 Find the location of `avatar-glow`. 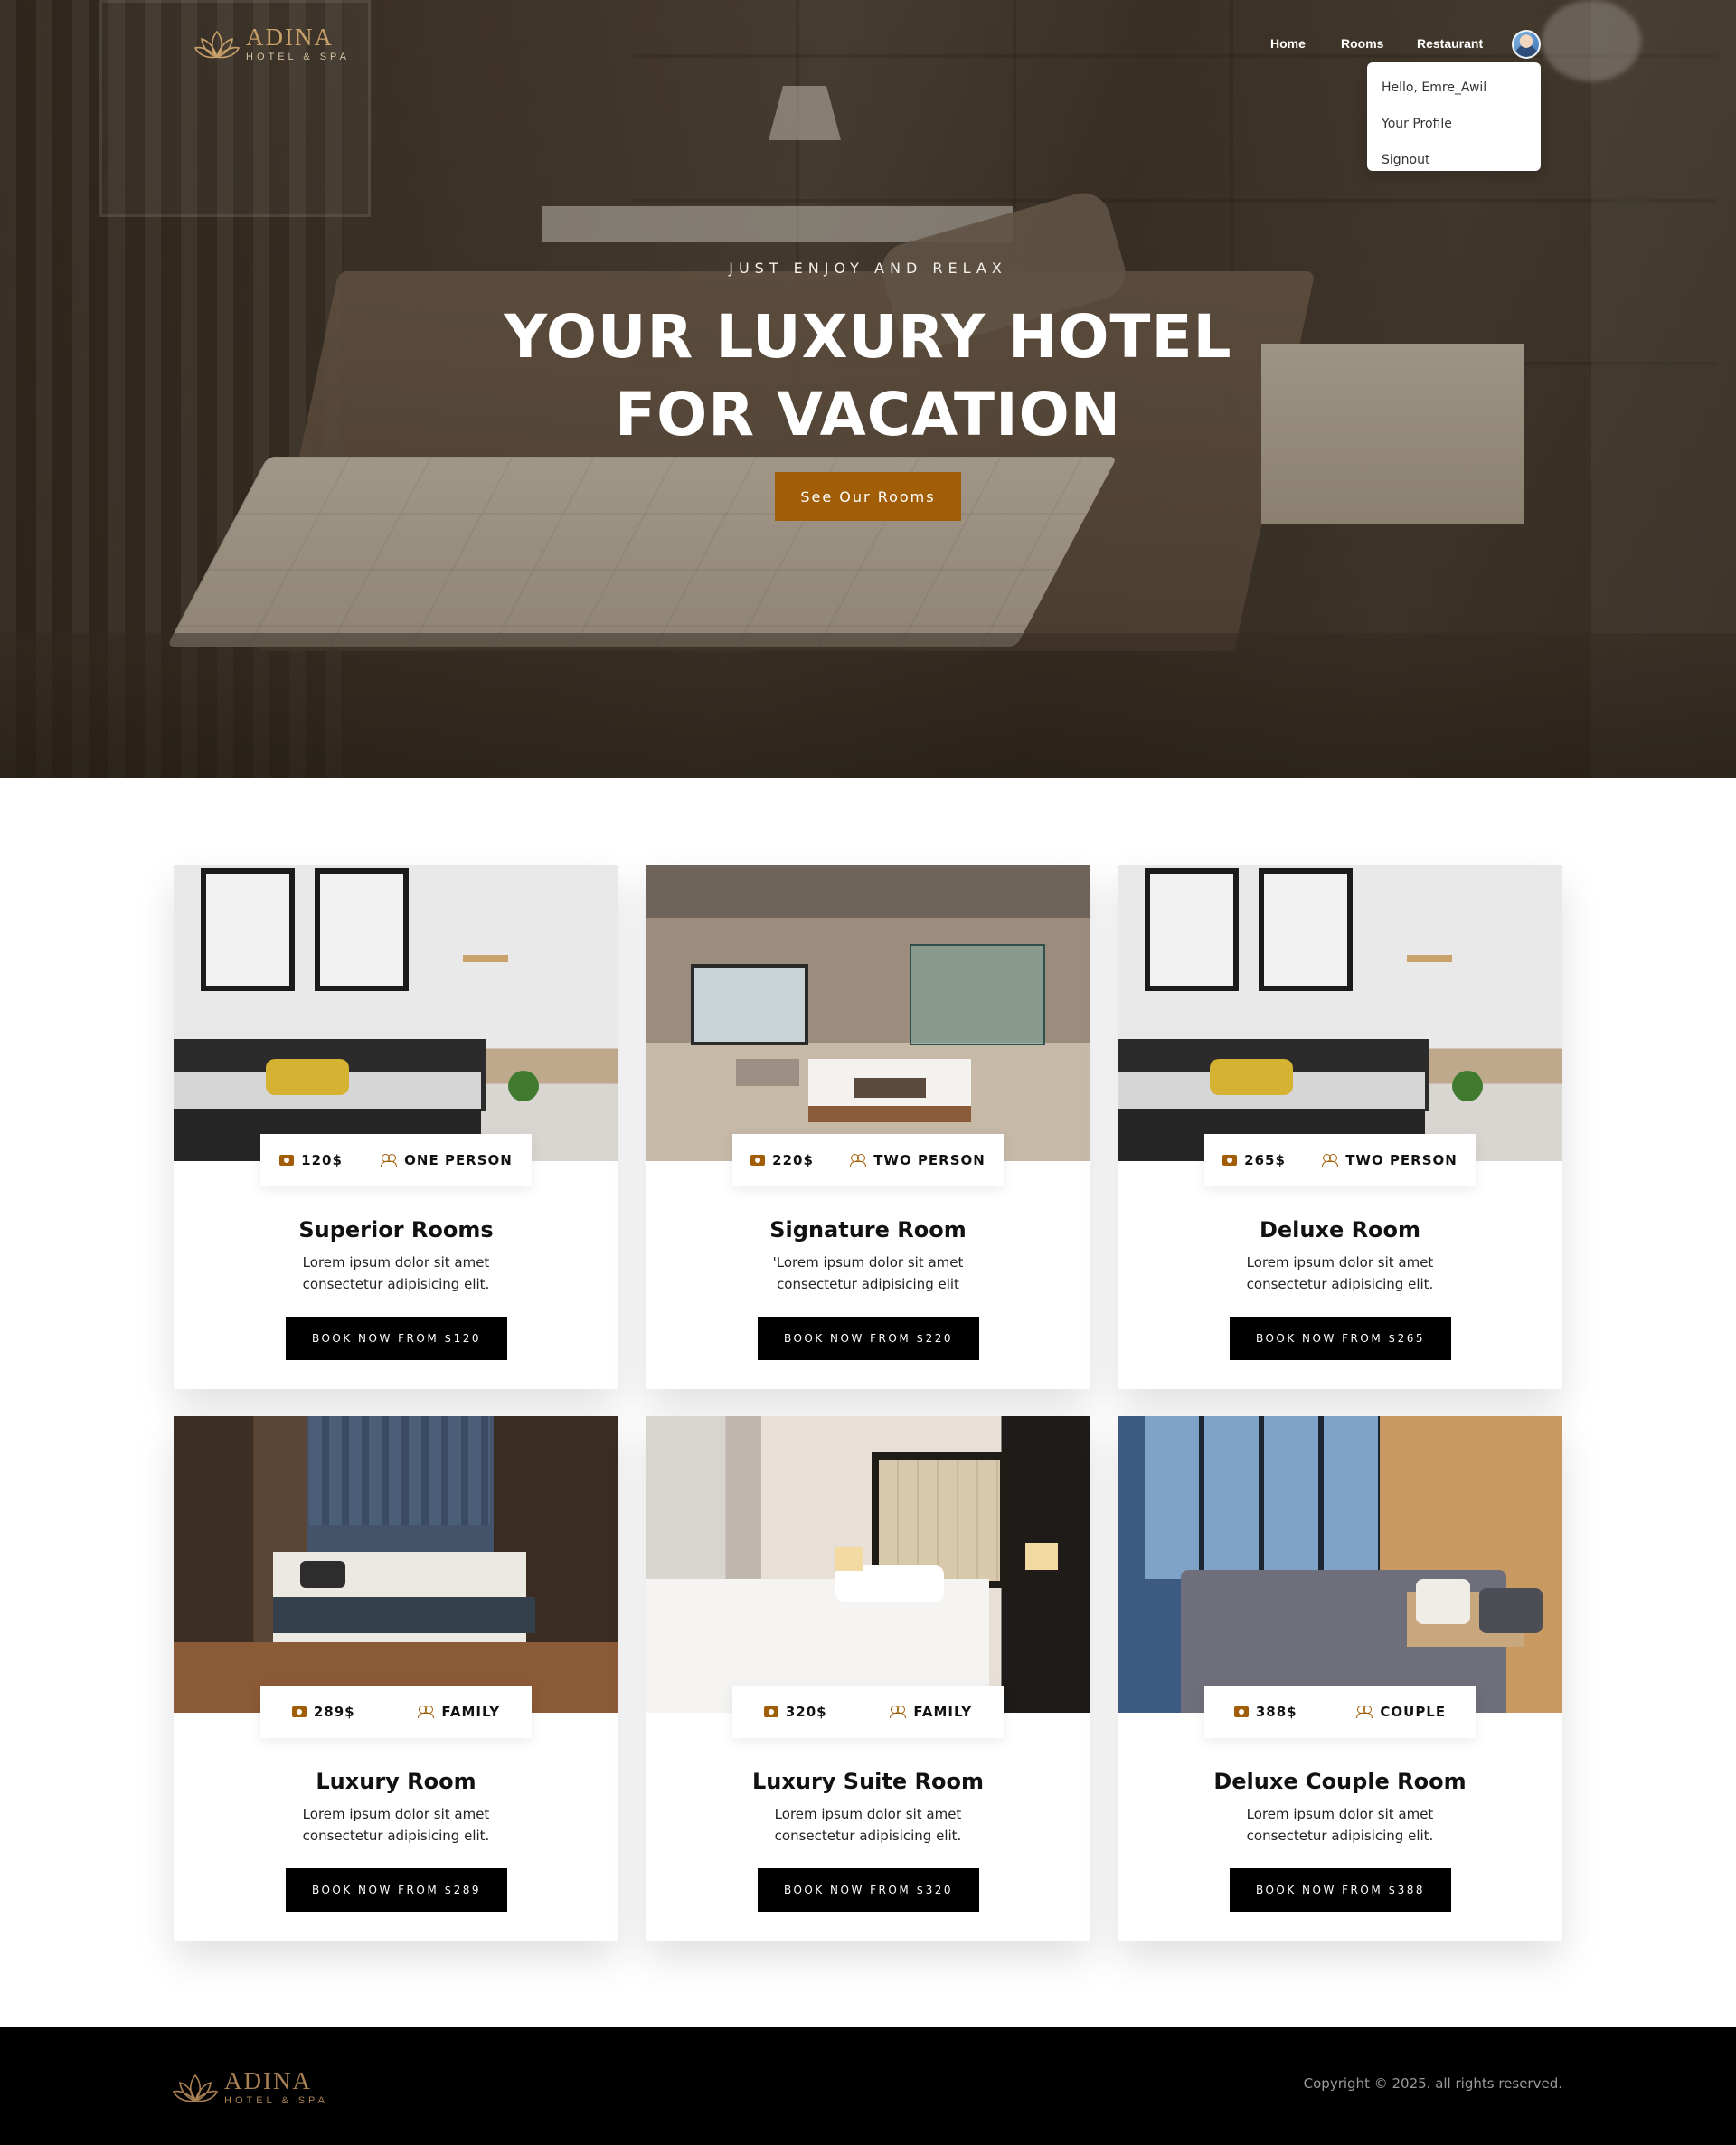

avatar-glow is located at coordinates (1592, 40).